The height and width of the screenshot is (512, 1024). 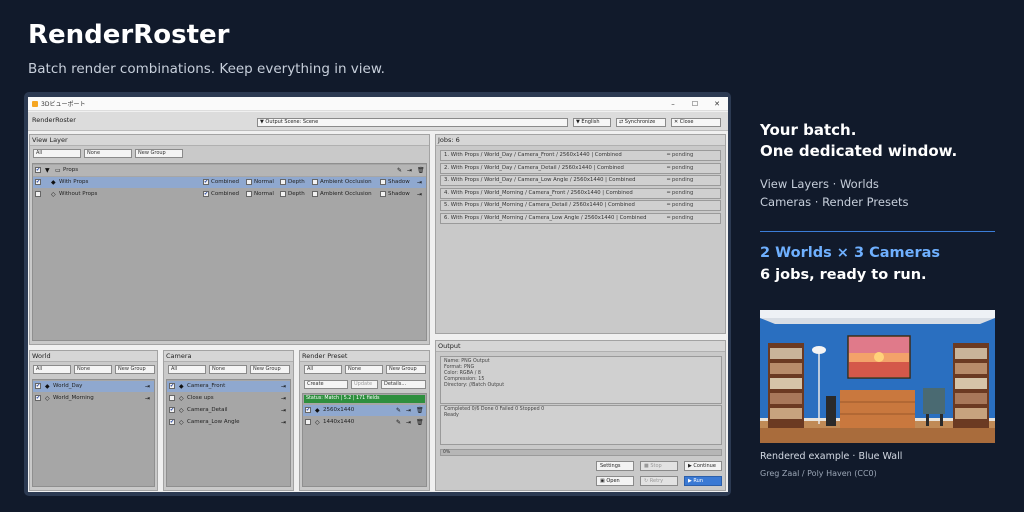 I want to click on minimize-button: –, so click(x=673, y=104).